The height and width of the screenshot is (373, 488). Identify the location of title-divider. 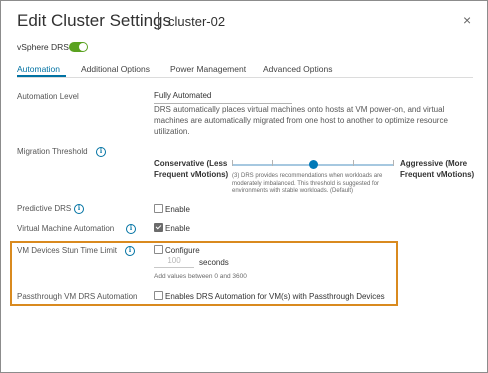
(158, 21).